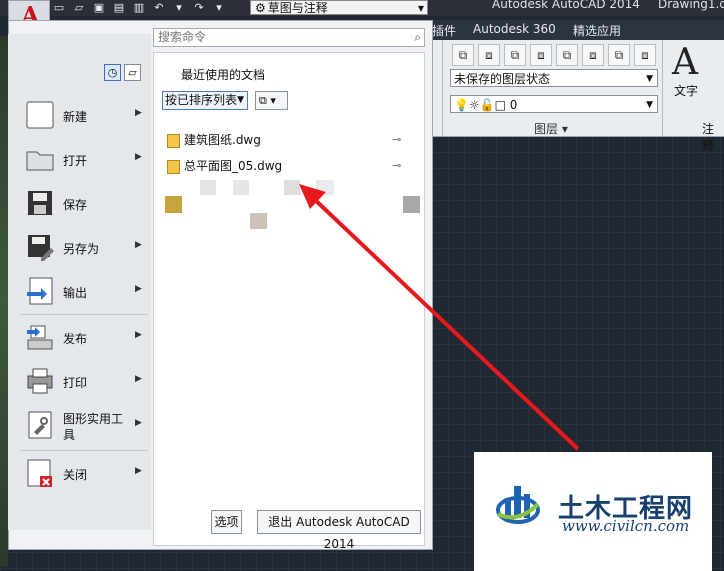  What do you see at coordinates (518, 505) in the screenshot?
I see `civilcn-logo-icon` at bounding box center [518, 505].